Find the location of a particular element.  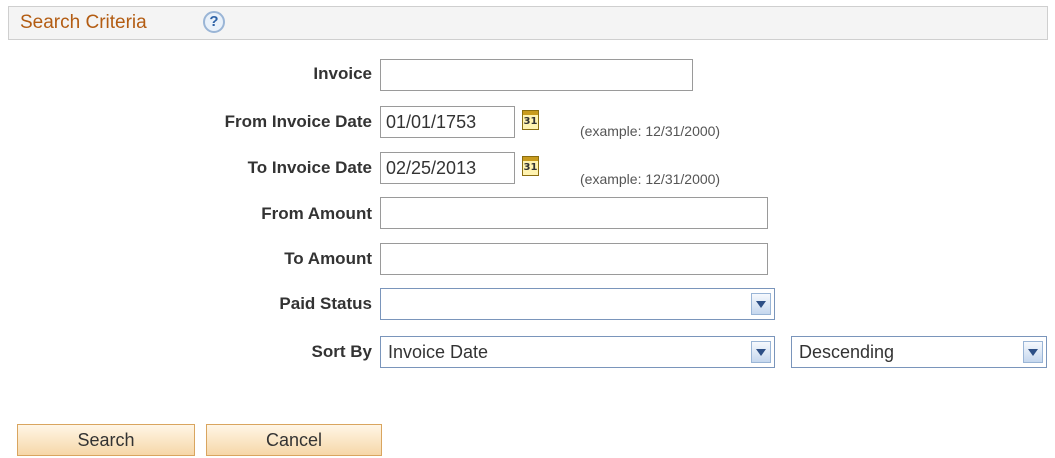

cancel-button: Cancel is located at coordinates (294, 440).